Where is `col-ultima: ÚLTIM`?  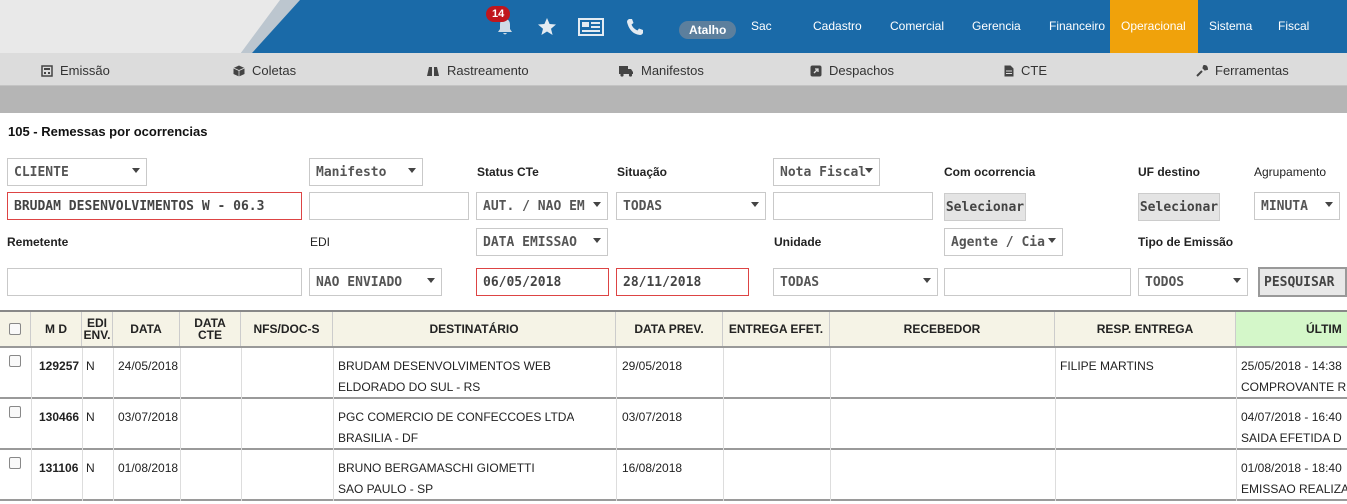
col-ultima: ÚLTIM is located at coordinates (1291, 329).